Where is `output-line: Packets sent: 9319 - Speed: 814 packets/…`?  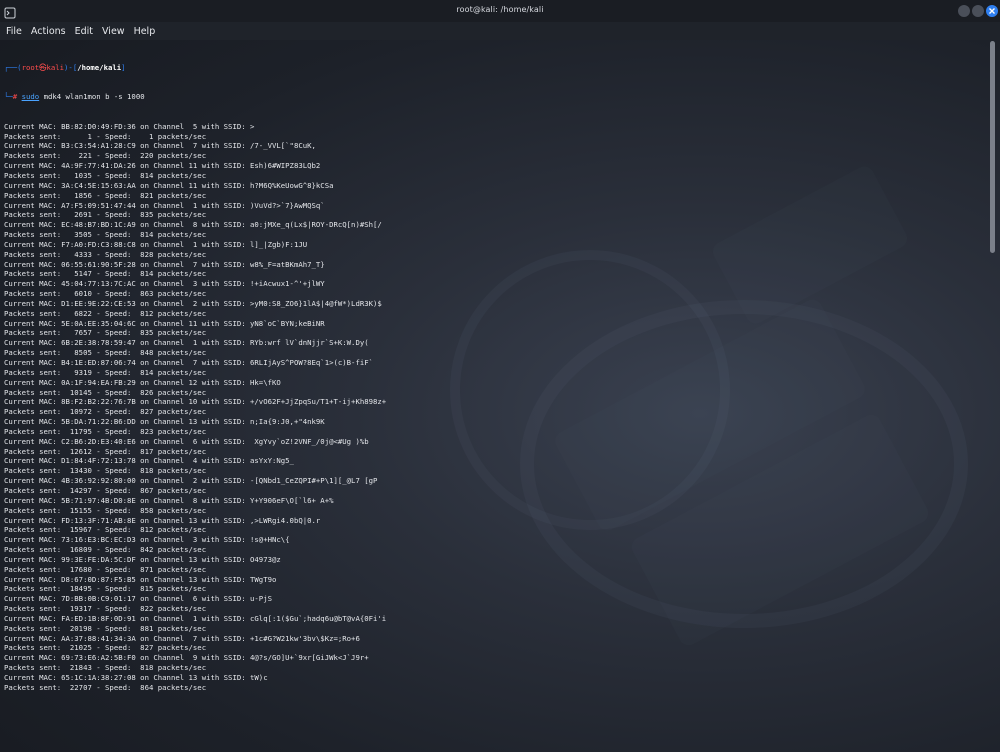 output-line: Packets sent: 9319 - Speed: 814 packets/… is located at coordinates (105, 372).